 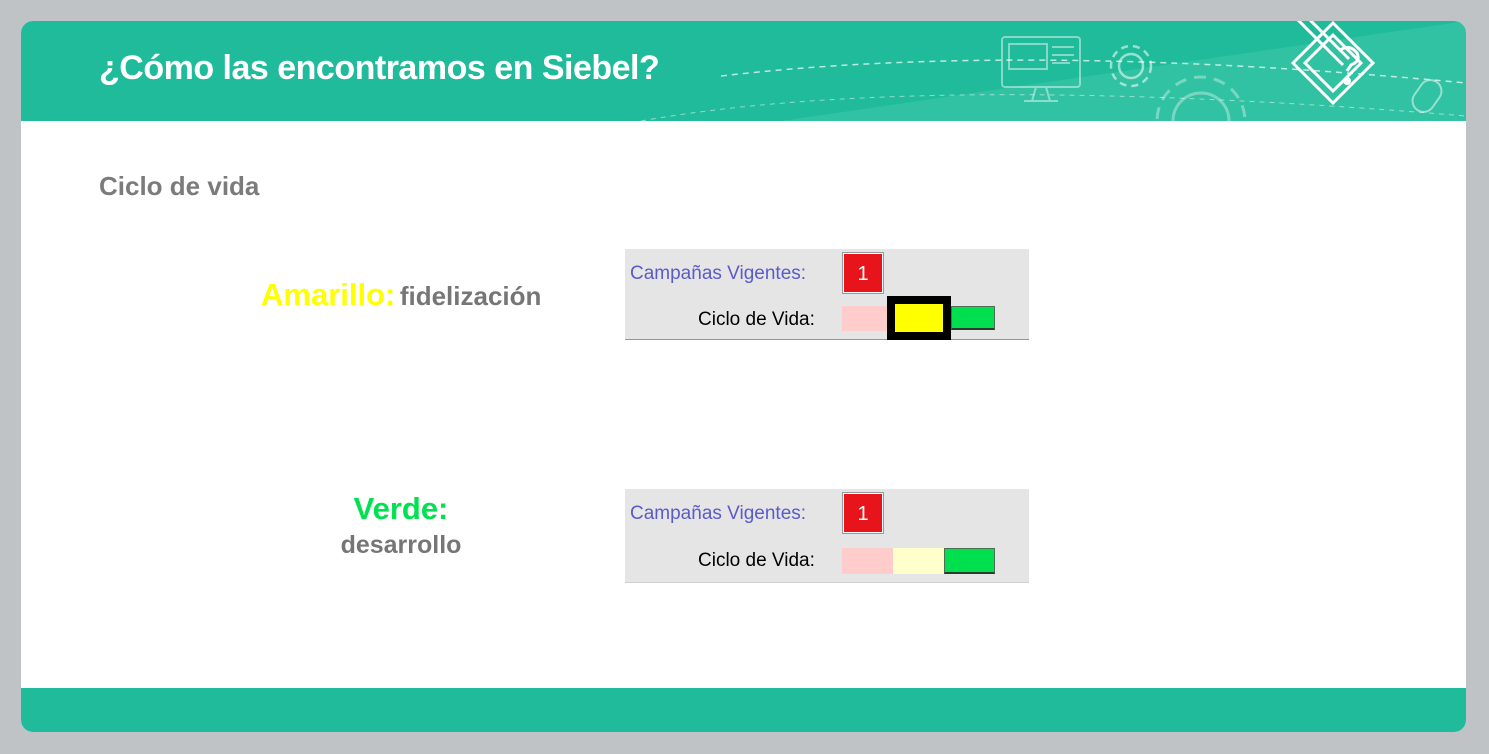 What do you see at coordinates (328, 294) in the screenshot?
I see `yellow-stage-key: Amarillo:` at bounding box center [328, 294].